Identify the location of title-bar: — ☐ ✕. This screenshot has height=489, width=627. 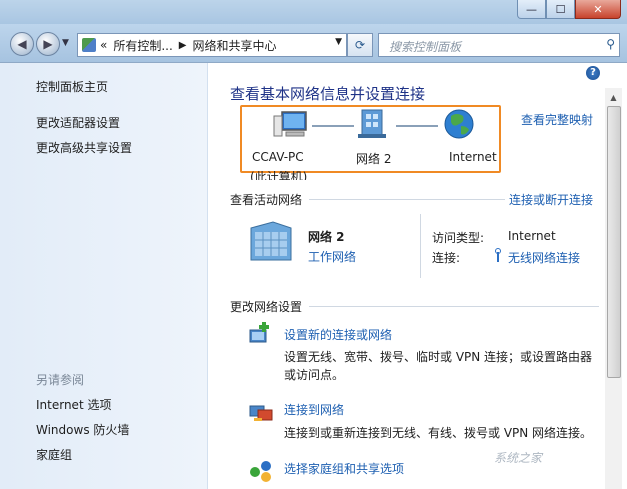
(313, 12).